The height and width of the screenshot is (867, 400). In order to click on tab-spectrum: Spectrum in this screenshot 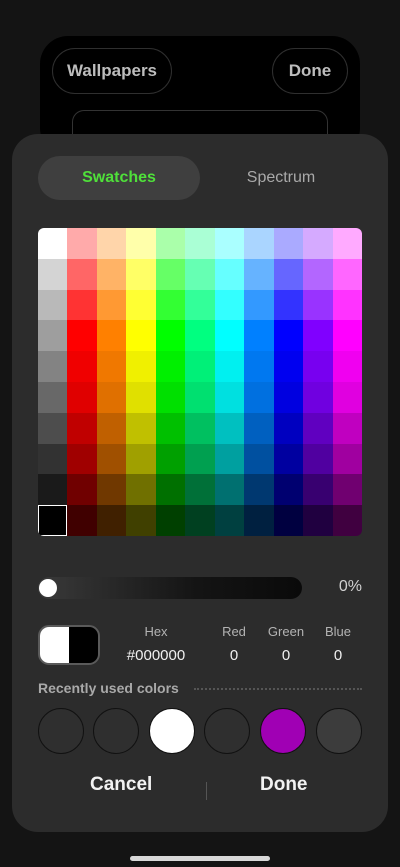, I will do `click(281, 178)`.